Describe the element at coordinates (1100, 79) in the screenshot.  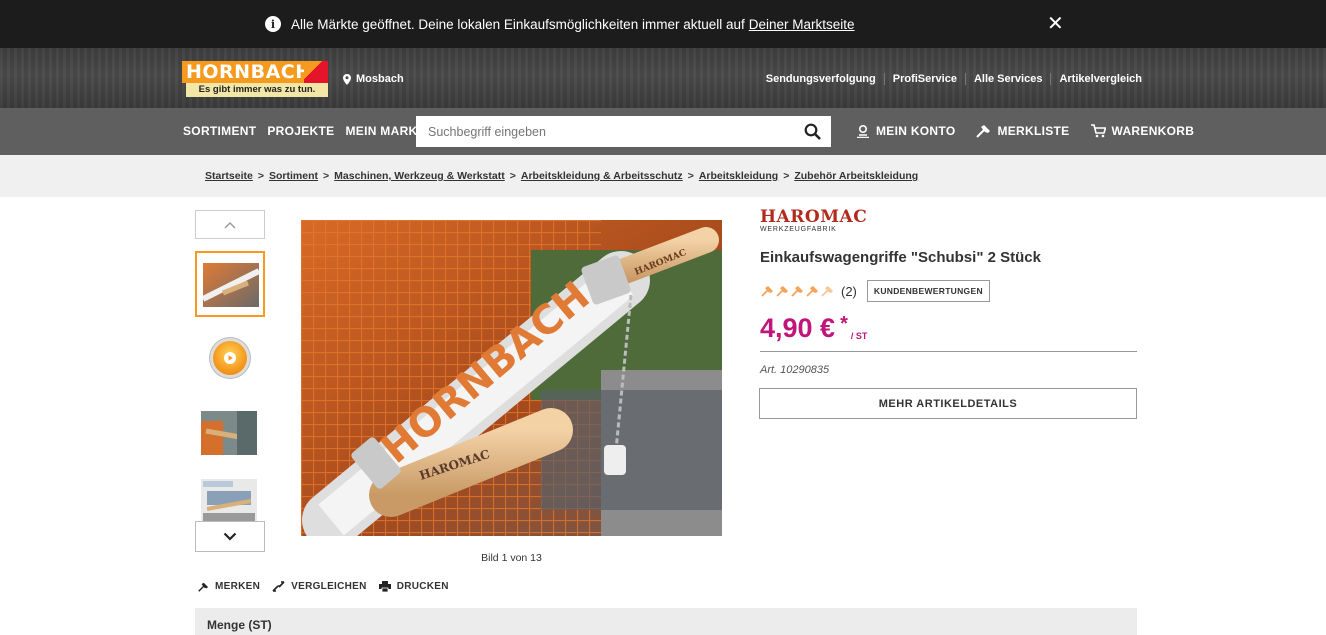
I see `link-artikelvergleich: Artikelvergleich` at that location.